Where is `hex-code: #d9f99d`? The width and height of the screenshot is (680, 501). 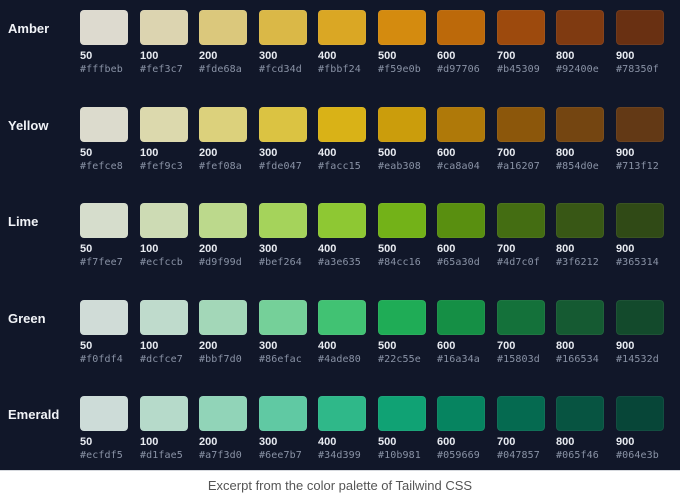 hex-code: #d9f99d is located at coordinates (220, 263).